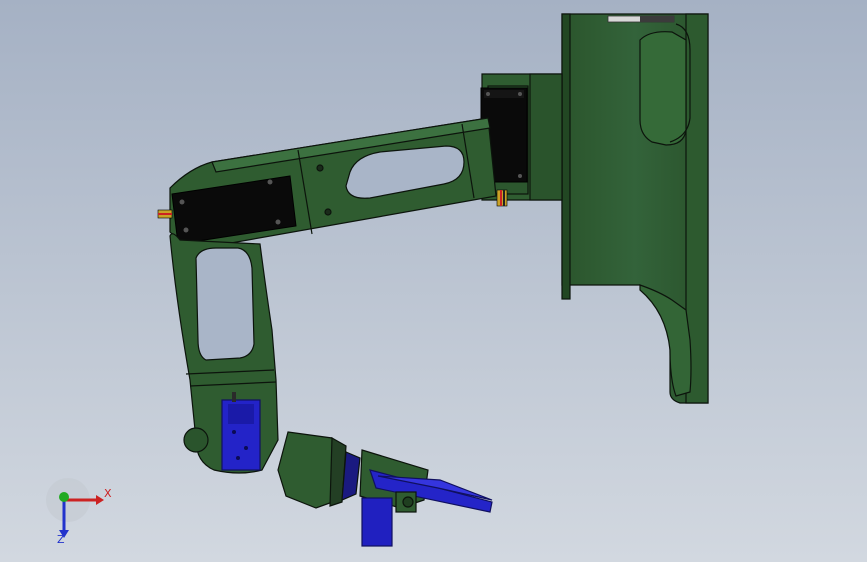 The image size is (867, 562). Describe the element at coordinates (241, 431) in the screenshot. I see `wrist-blue-servo` at that location.